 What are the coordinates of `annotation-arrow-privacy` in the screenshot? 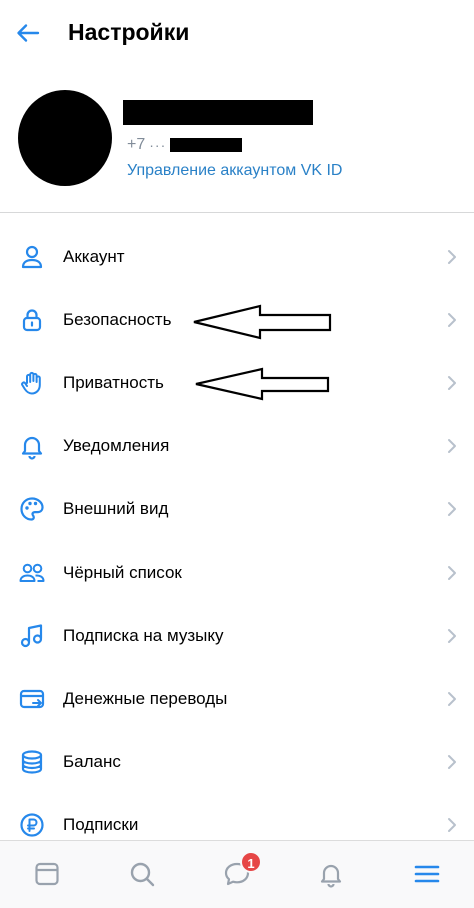 It's located at (262, 384).